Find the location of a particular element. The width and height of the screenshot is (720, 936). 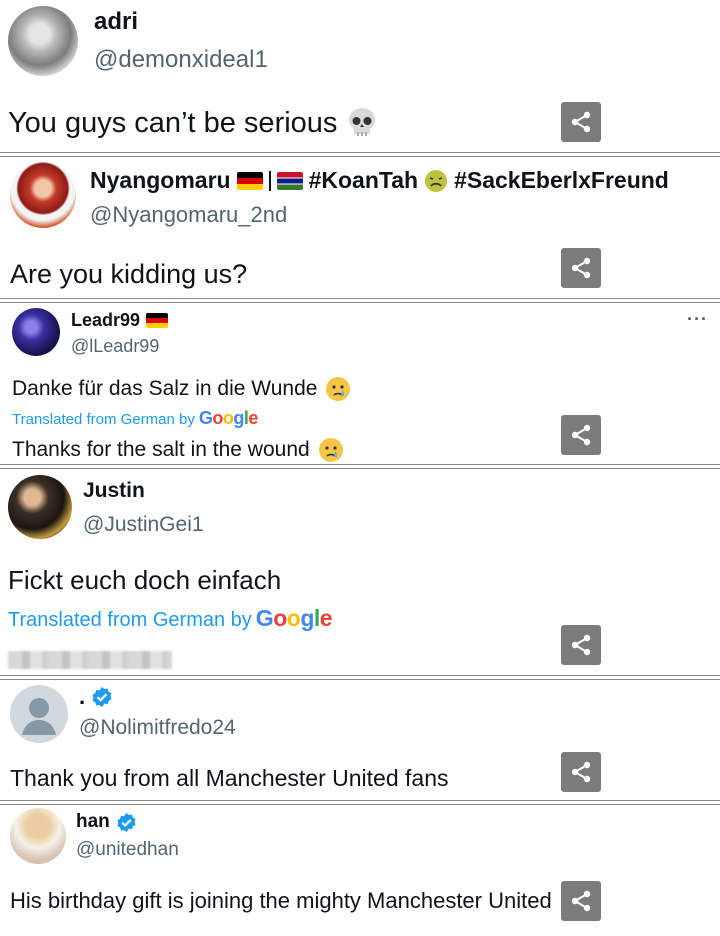

display-name: han is located at coordinates (106, 822).